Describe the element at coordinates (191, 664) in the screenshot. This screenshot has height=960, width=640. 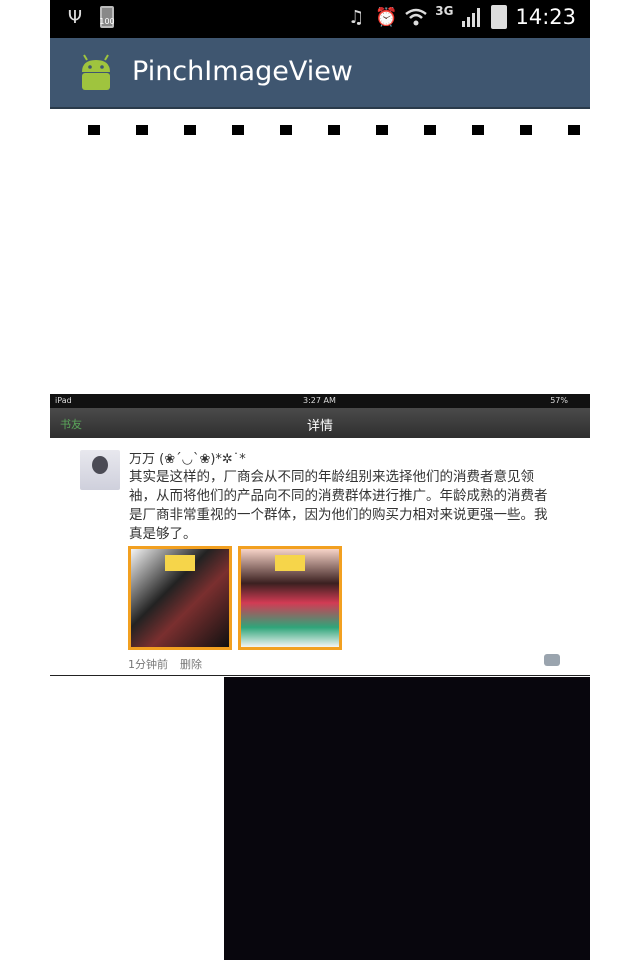
I see `delete-link: 删除` at that location.